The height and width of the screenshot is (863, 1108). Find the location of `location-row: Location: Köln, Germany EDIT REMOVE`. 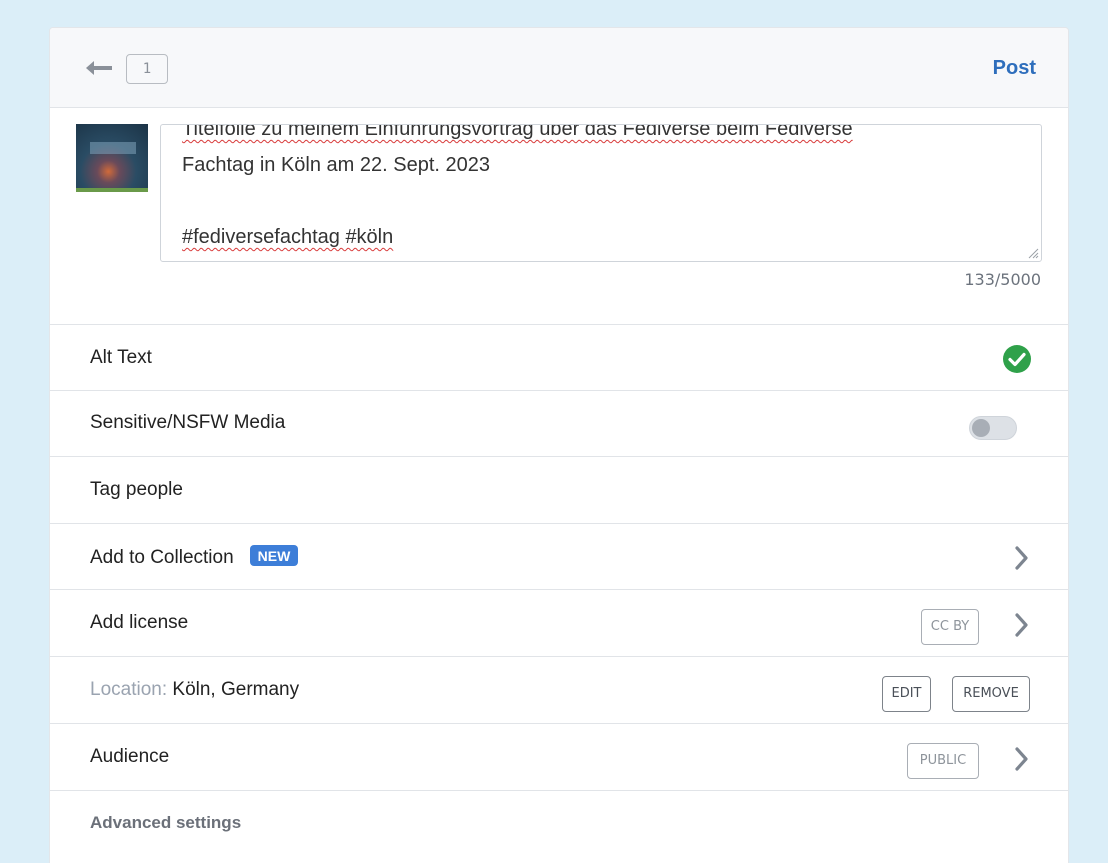

location-row: Location: Köln, Germany EDIT REMOVE is located at coordinates (559, 690).